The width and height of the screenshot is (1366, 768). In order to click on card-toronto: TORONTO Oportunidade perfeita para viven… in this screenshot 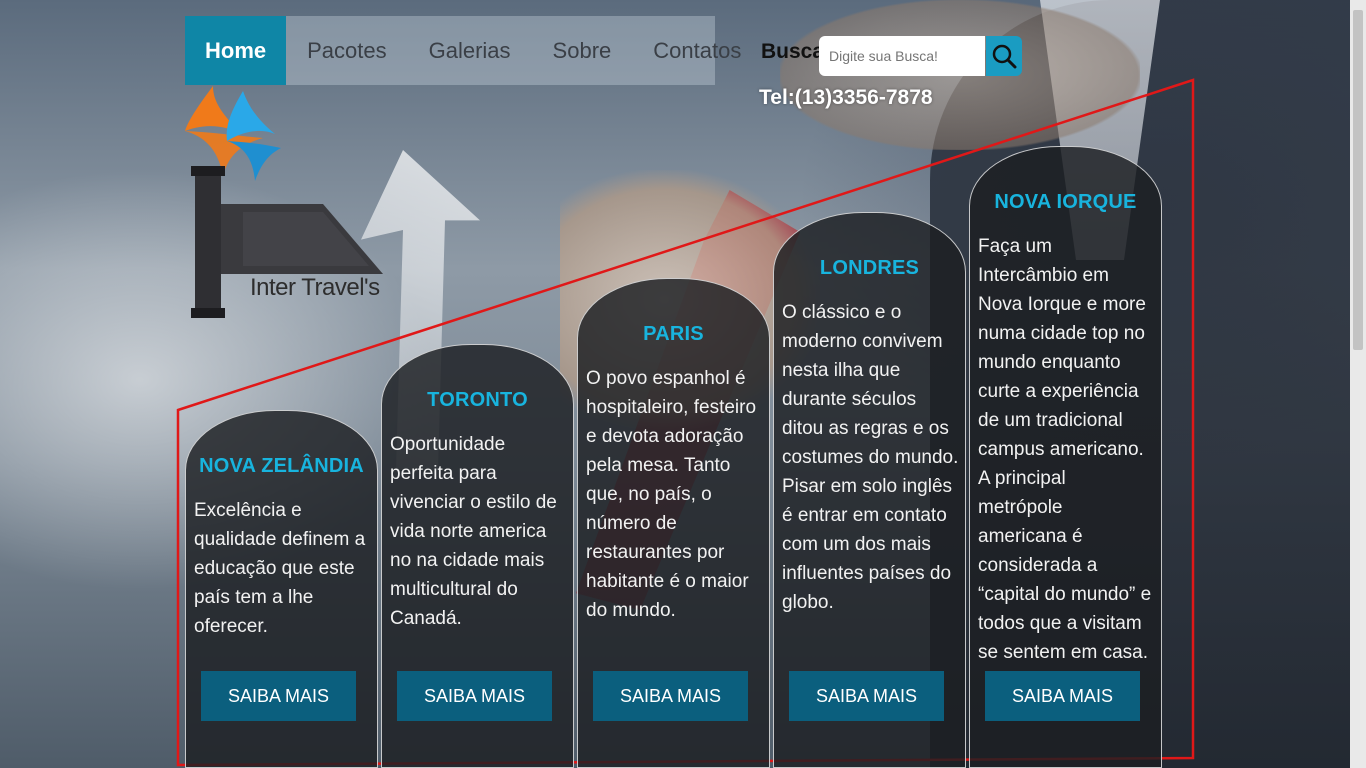, I will do `click(477, 556)`.